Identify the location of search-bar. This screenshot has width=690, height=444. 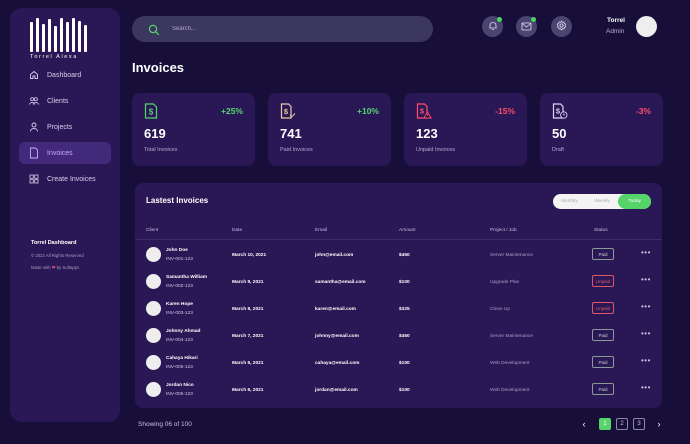
(282, 29).